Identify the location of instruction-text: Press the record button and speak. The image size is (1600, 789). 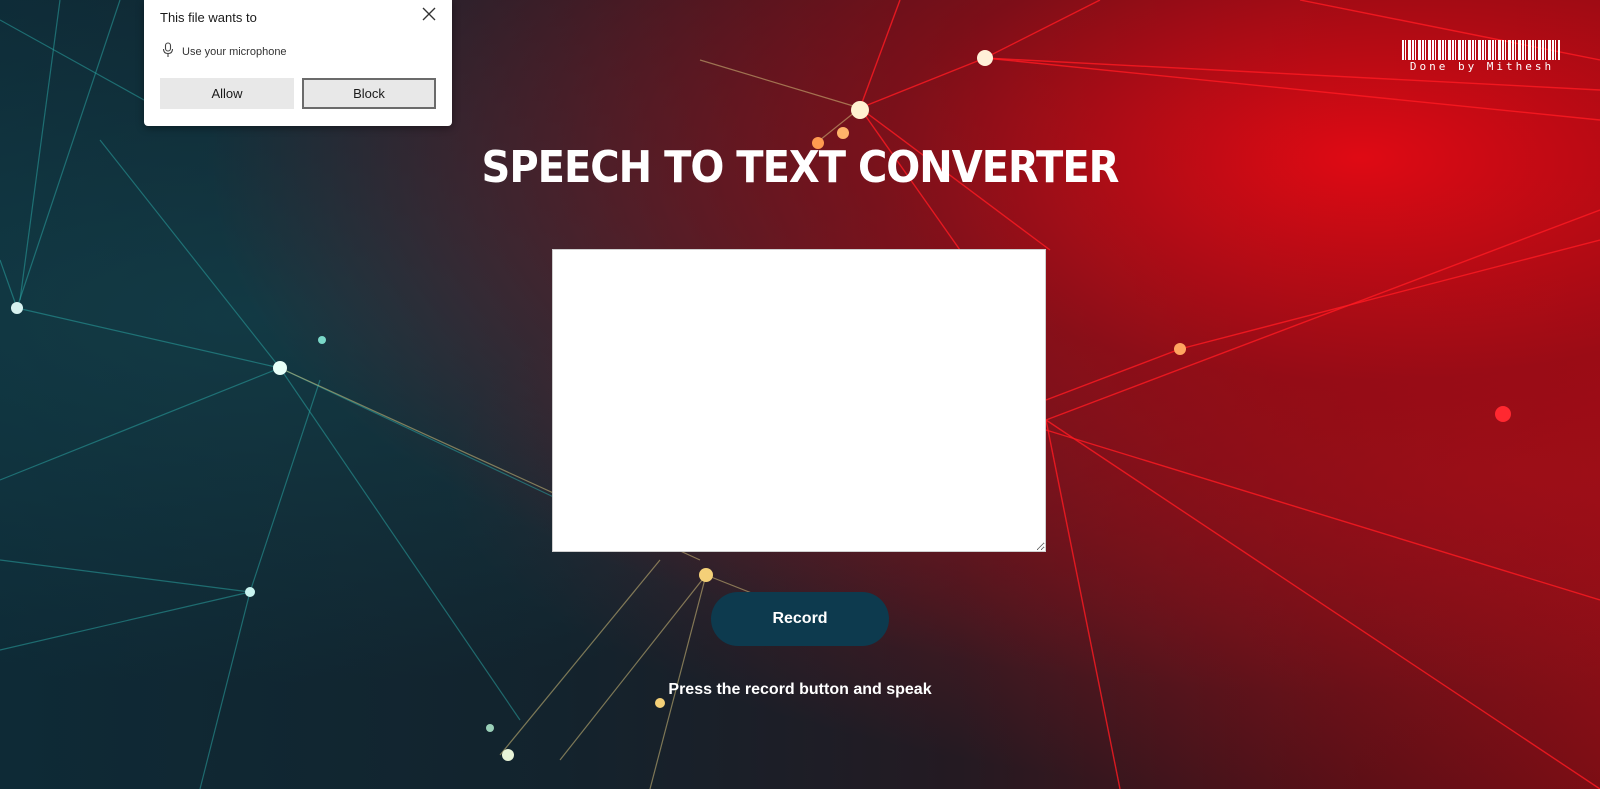
(800, 689).